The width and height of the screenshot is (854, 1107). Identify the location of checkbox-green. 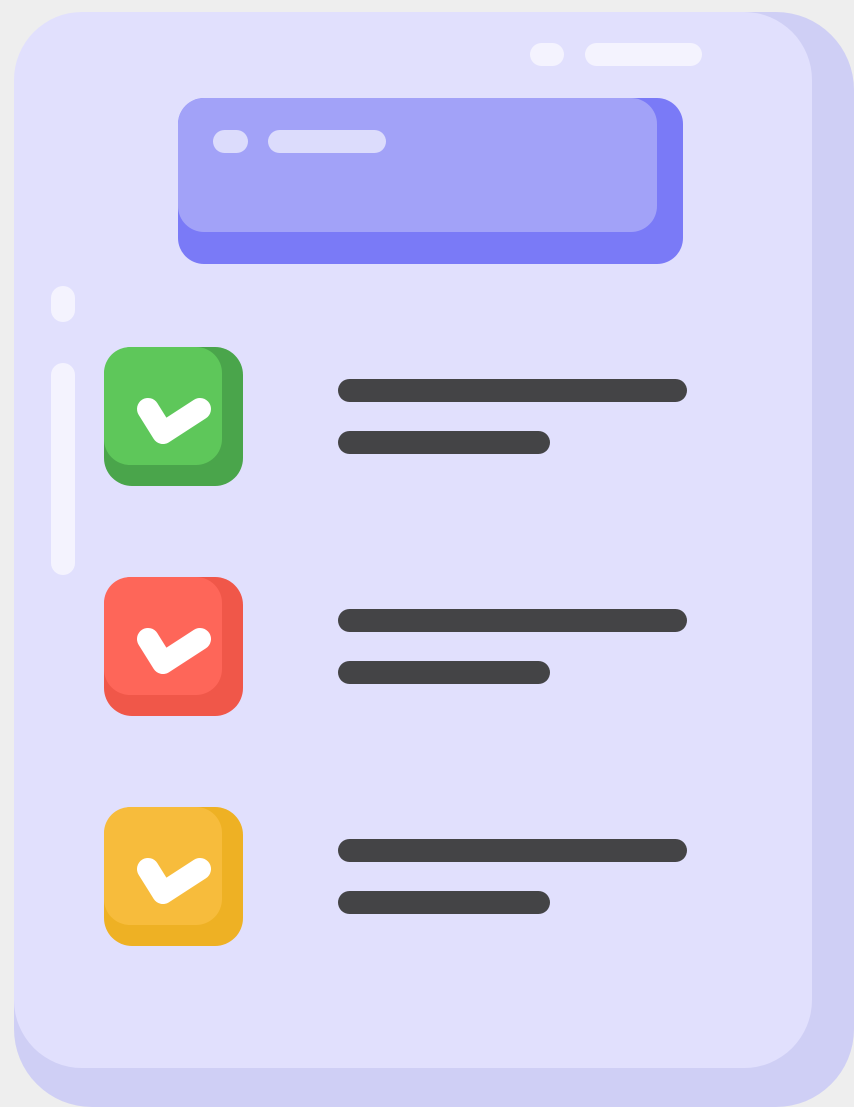
(173, 416).